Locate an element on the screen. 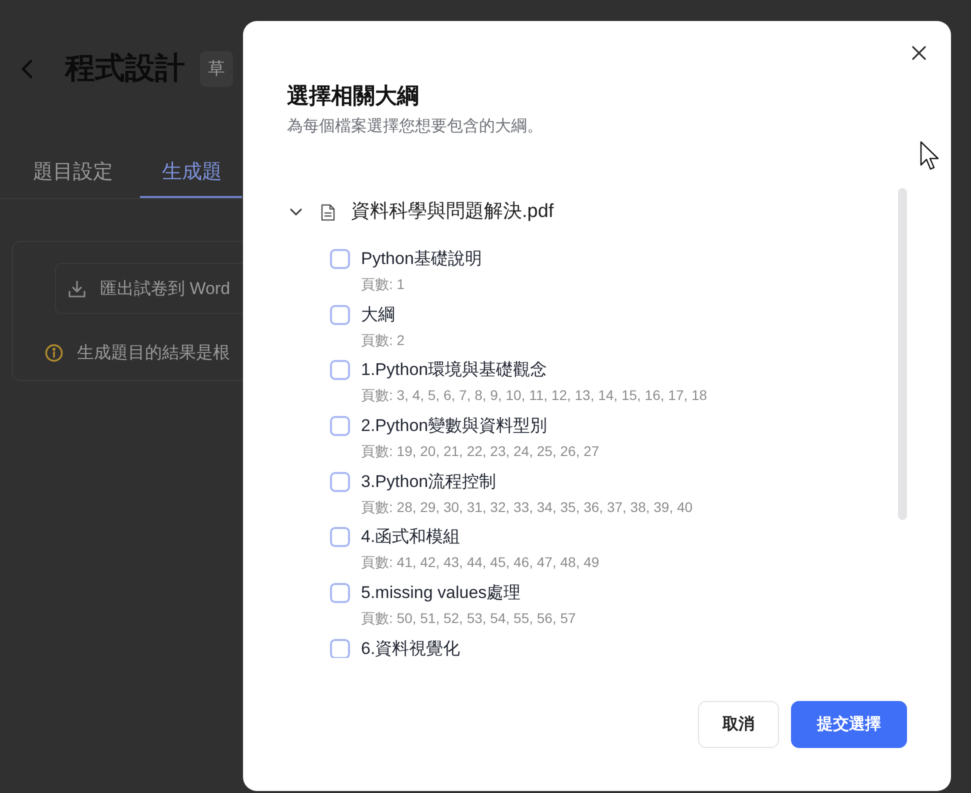 This screenshot has width=971, height=793. cursor-icon is located at coordinates (930, 156).